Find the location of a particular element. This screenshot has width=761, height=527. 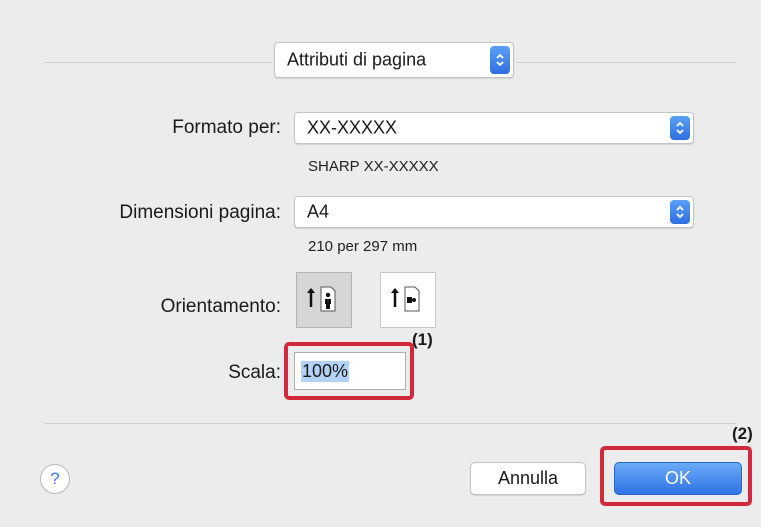

header-divider-right is located at coordinates (626, 62).